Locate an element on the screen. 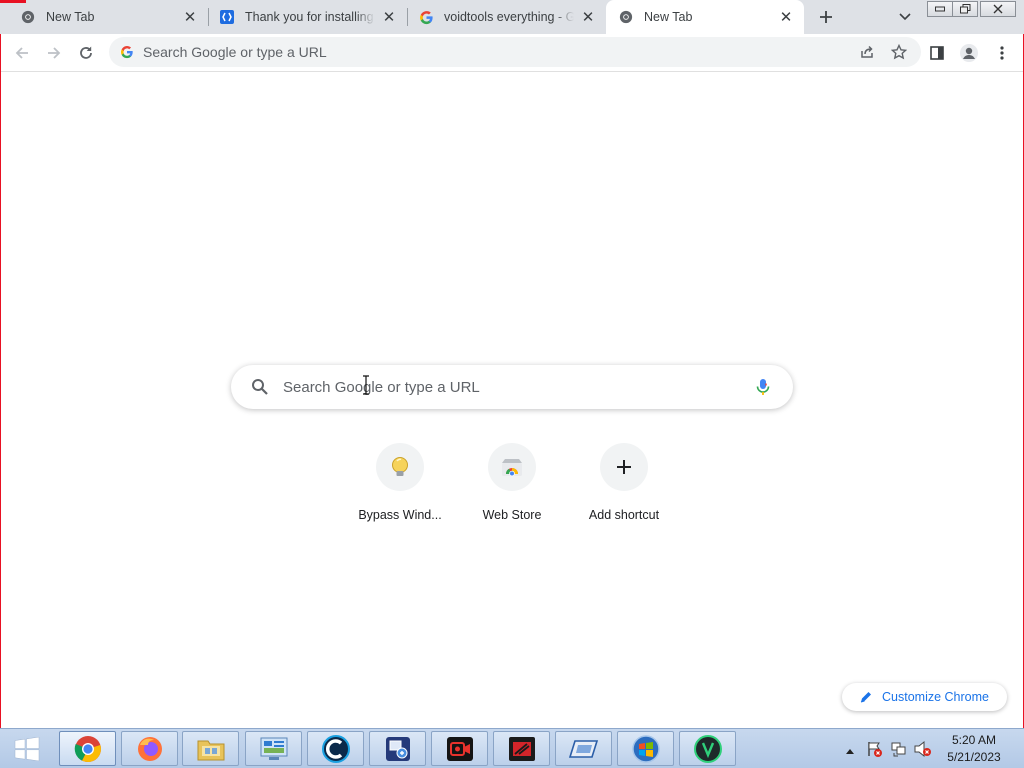 Image resolution: width=1024 pixels, height=768 pixels. show-hidden-icons-button is located at coordinates (850, 750).